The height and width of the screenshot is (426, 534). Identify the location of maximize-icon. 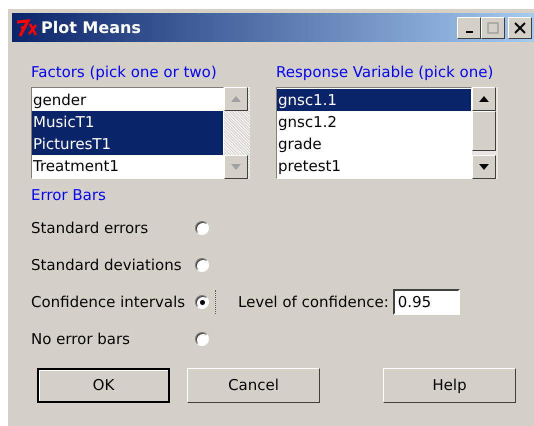
(493, 28).